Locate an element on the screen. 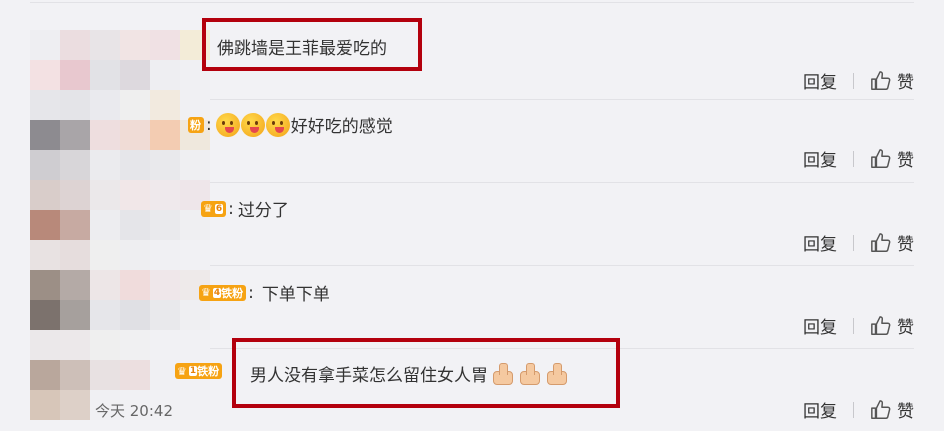 This screenshot has width=944, height=431. iron-fan-badge: ♛ 4 铁粉 is located at coordinates (223, 292).